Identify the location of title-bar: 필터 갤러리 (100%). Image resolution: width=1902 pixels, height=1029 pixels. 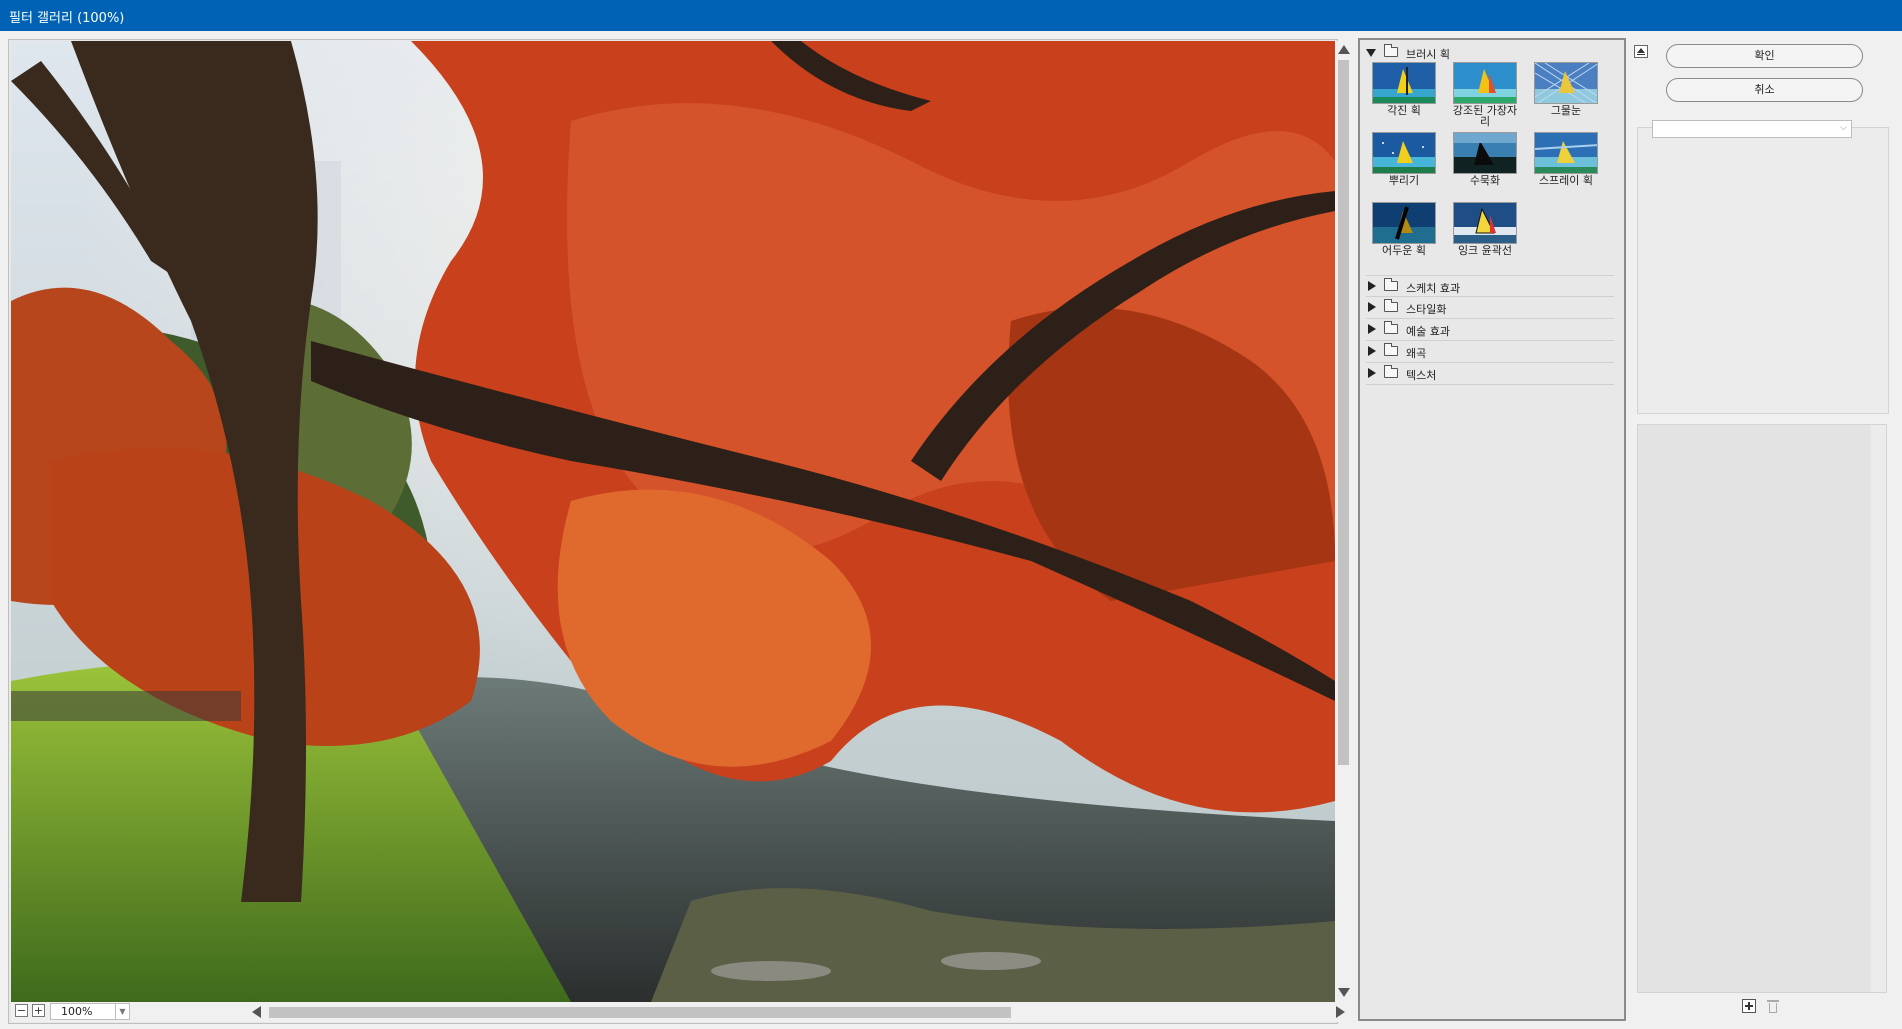
(951, 15).